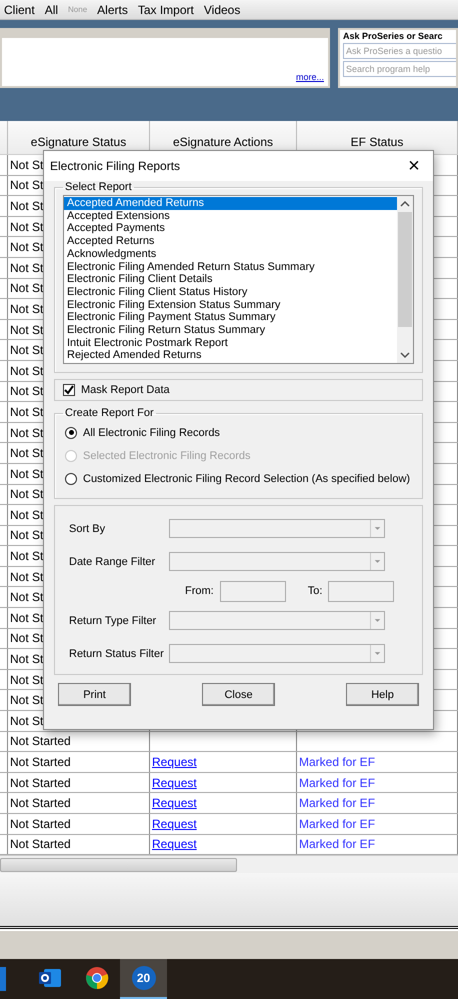 The height and width of the screenshot is (999, 458). I want to click on app-badge-icon: 20, so click(144, 978).